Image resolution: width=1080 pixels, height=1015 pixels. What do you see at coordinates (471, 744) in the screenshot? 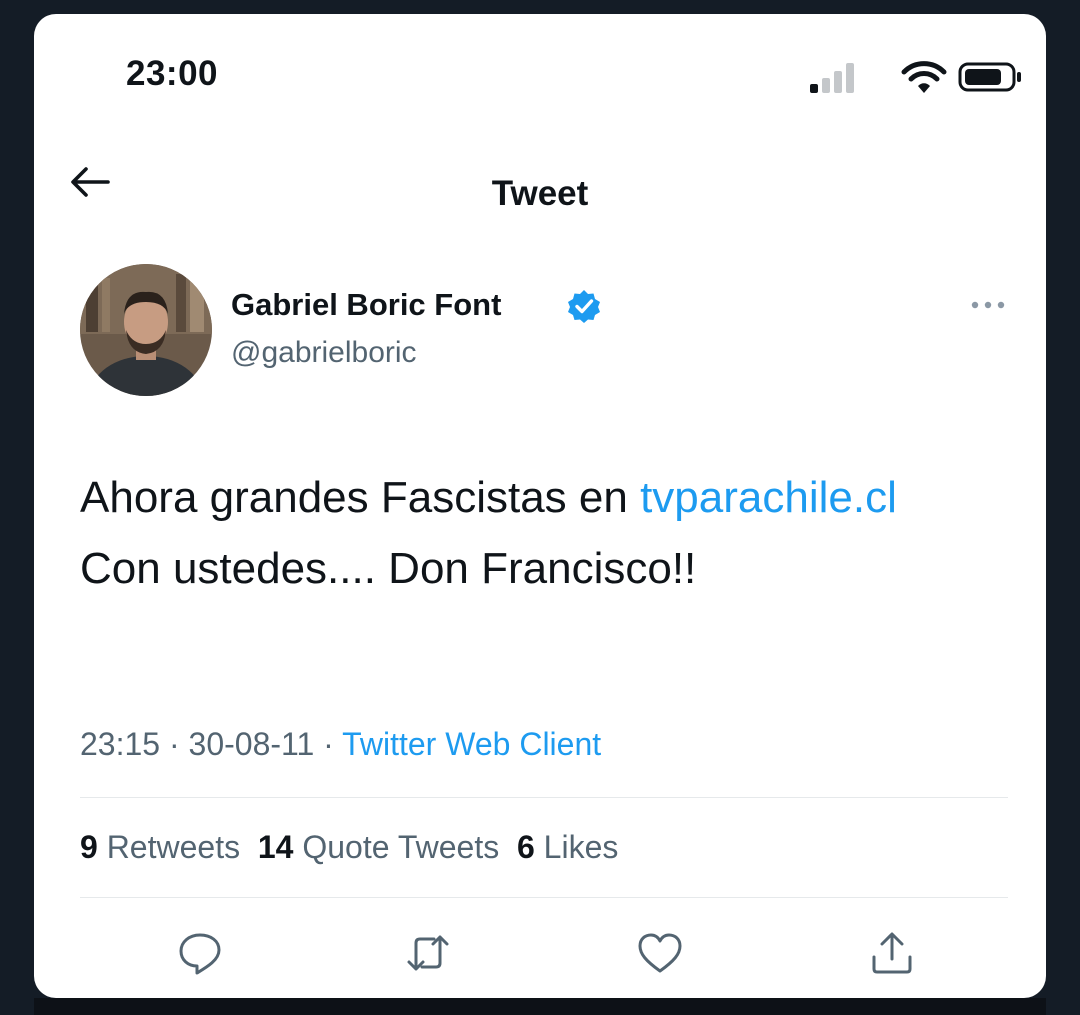
I see `tweet-source: Twitter Web Client` at bounding box center [471, 744].